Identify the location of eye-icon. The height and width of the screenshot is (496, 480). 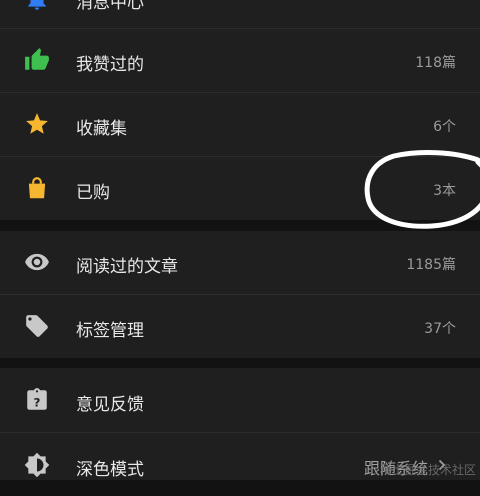
(37, 262).